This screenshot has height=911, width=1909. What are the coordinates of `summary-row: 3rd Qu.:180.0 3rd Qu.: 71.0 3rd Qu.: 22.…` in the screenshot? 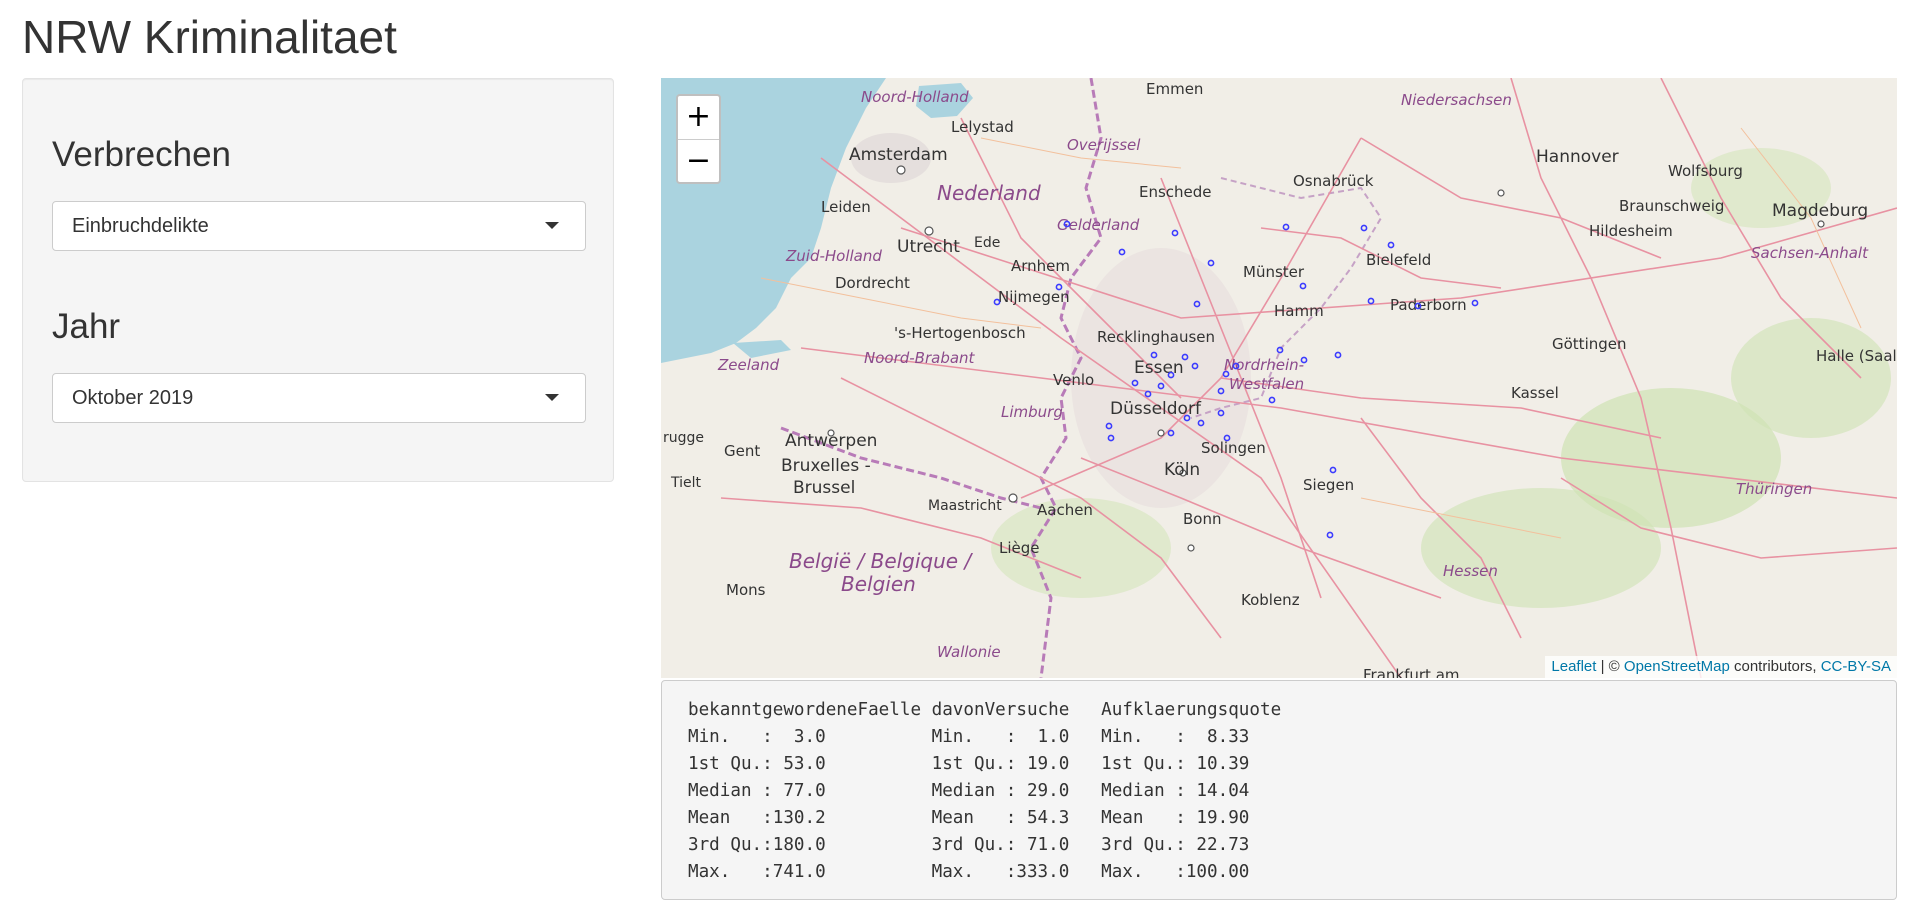 It's located at (985, 845).